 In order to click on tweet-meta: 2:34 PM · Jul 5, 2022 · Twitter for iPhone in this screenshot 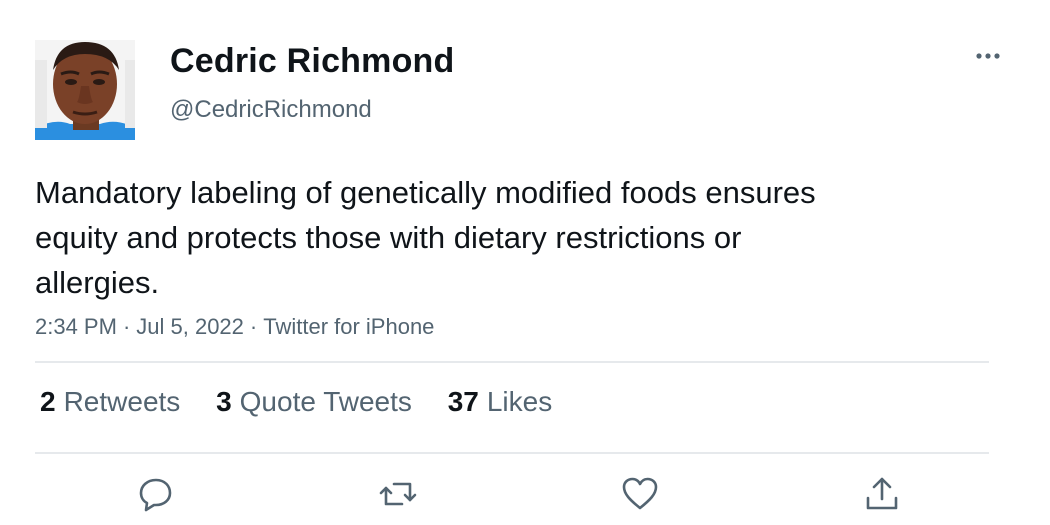, I will do `click(234, 327)`.